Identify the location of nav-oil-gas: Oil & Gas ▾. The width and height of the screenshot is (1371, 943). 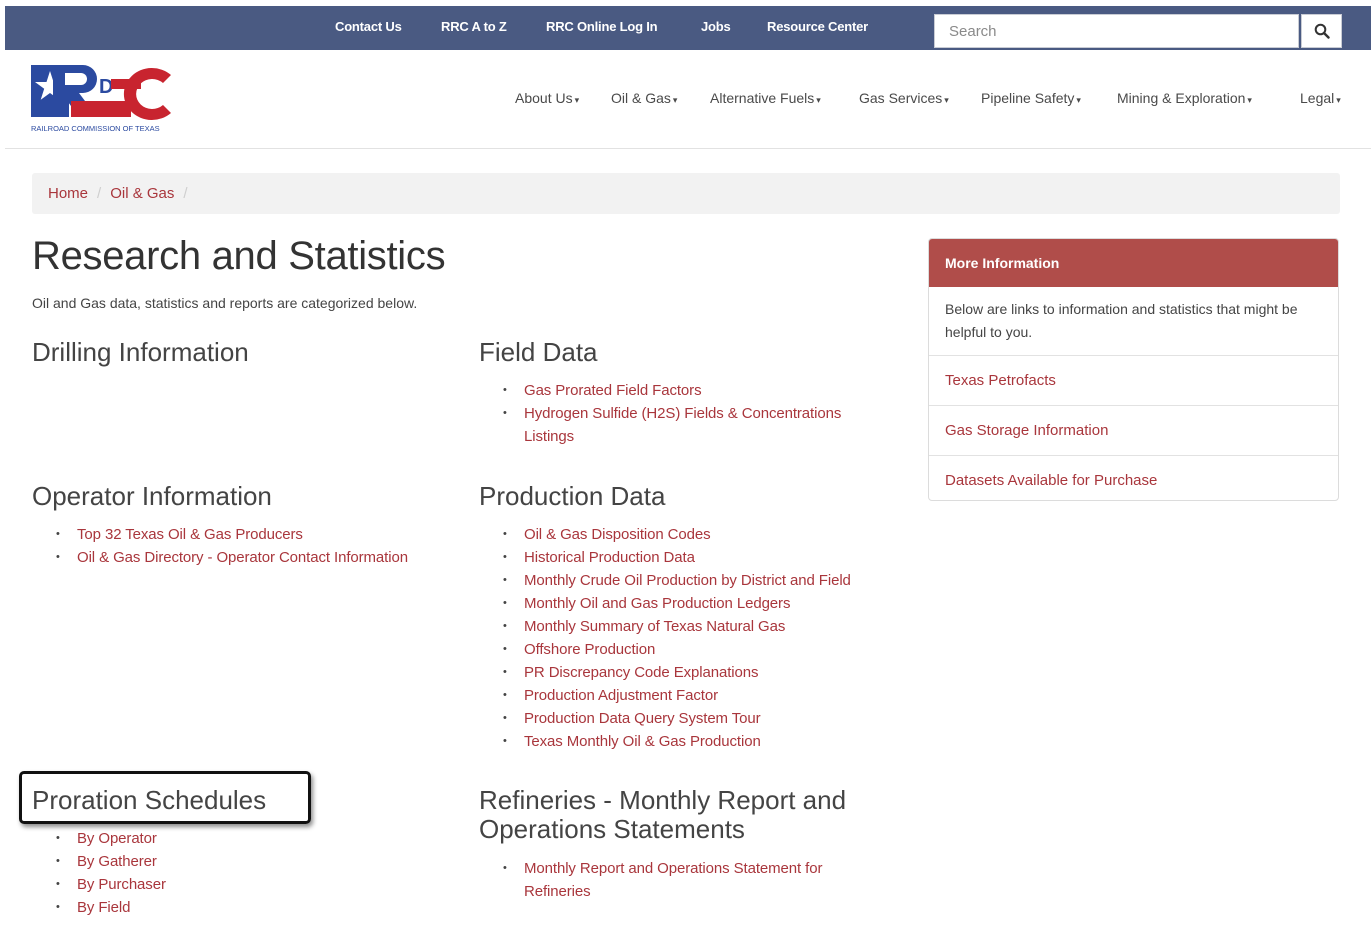
(644, 98).